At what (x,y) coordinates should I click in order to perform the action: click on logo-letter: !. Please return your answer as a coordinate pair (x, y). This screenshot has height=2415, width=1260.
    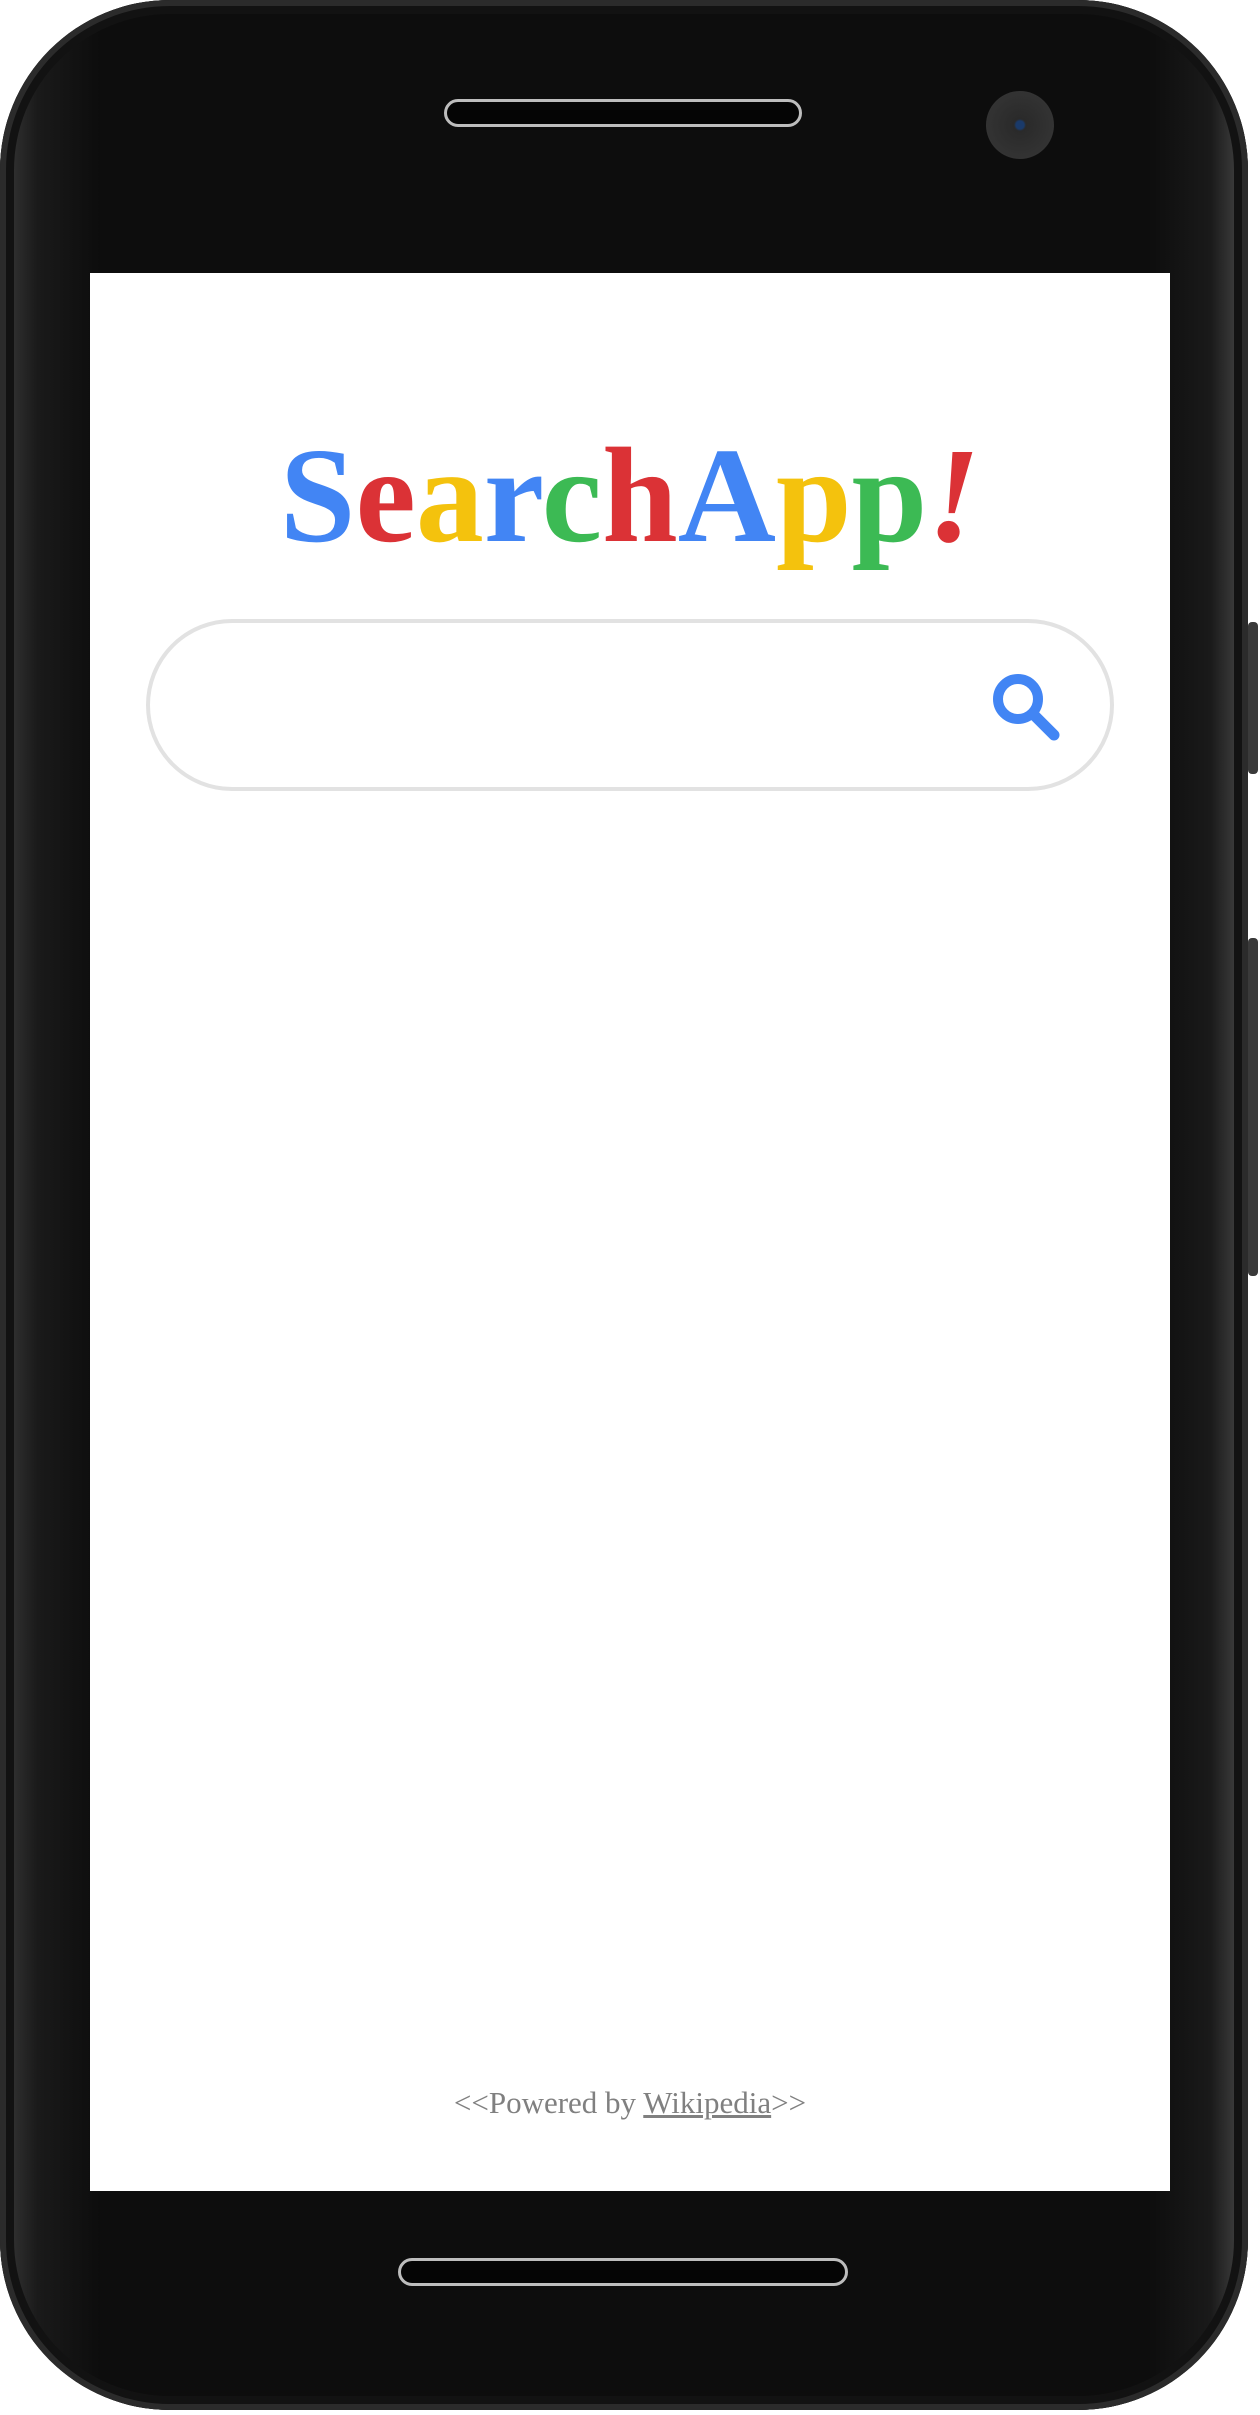
    Looking at the image, I should click on (954, 496).